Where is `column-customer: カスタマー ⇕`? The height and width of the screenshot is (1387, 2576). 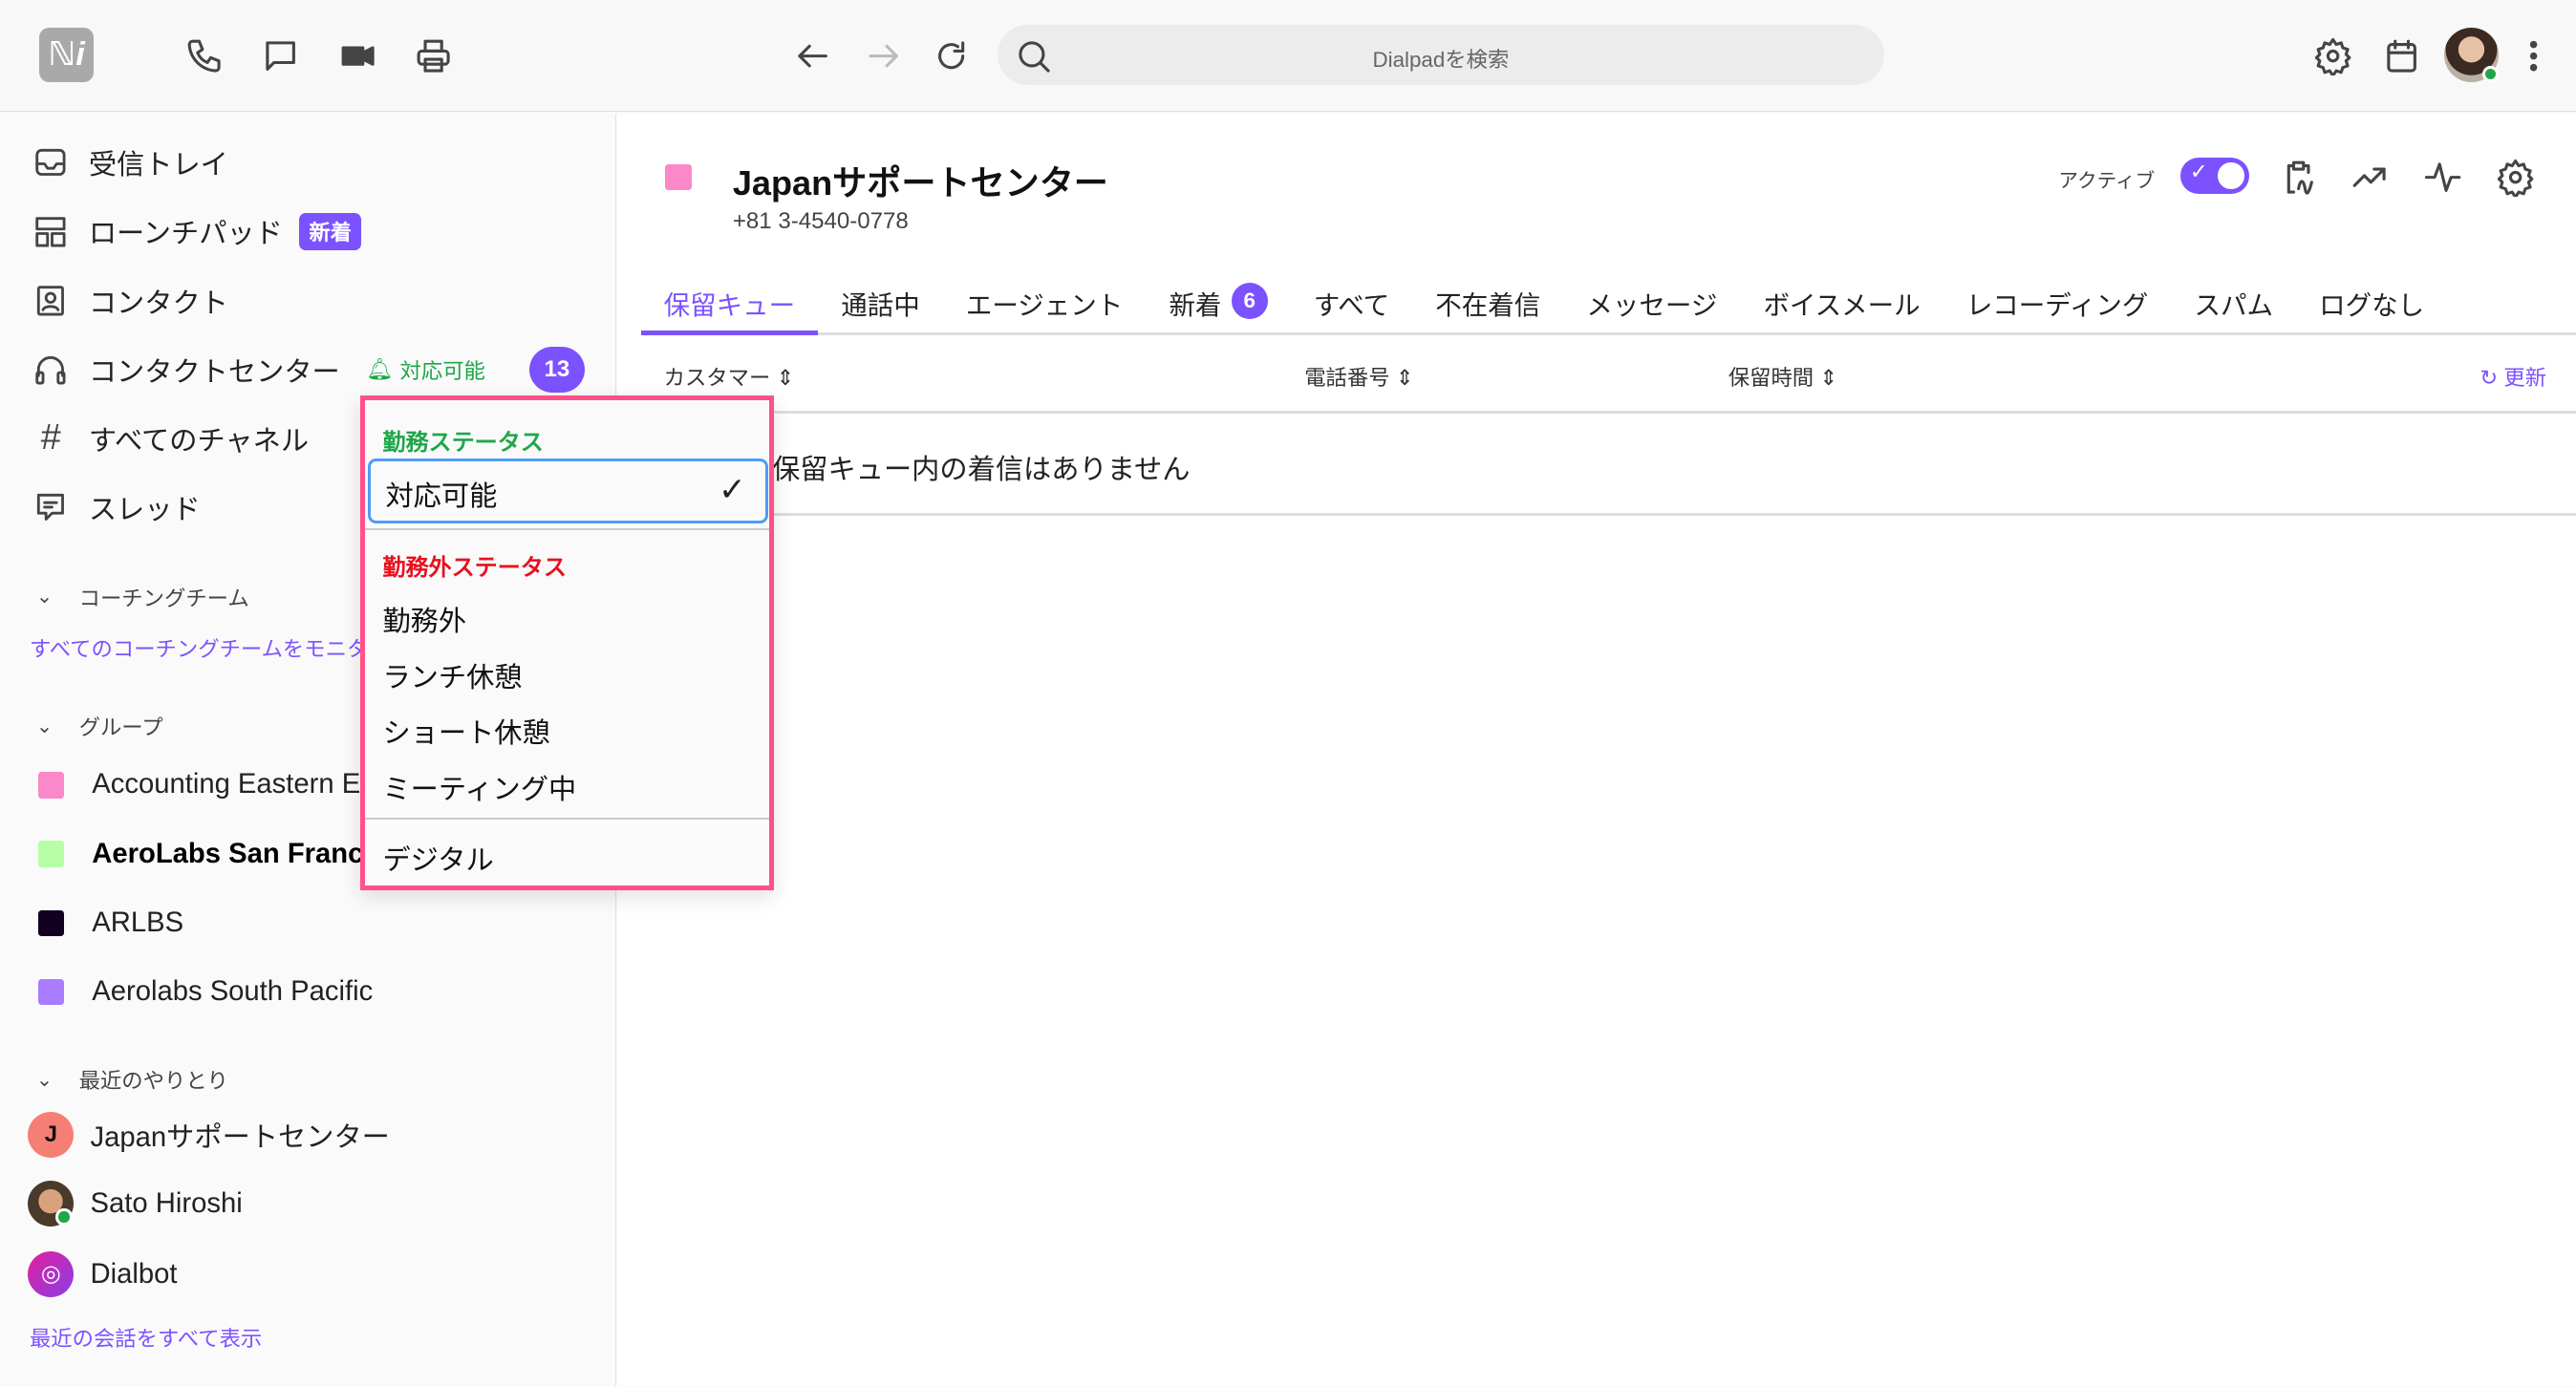 column-customer: カスタマー ⇕ is located at coordinates (729, 376).